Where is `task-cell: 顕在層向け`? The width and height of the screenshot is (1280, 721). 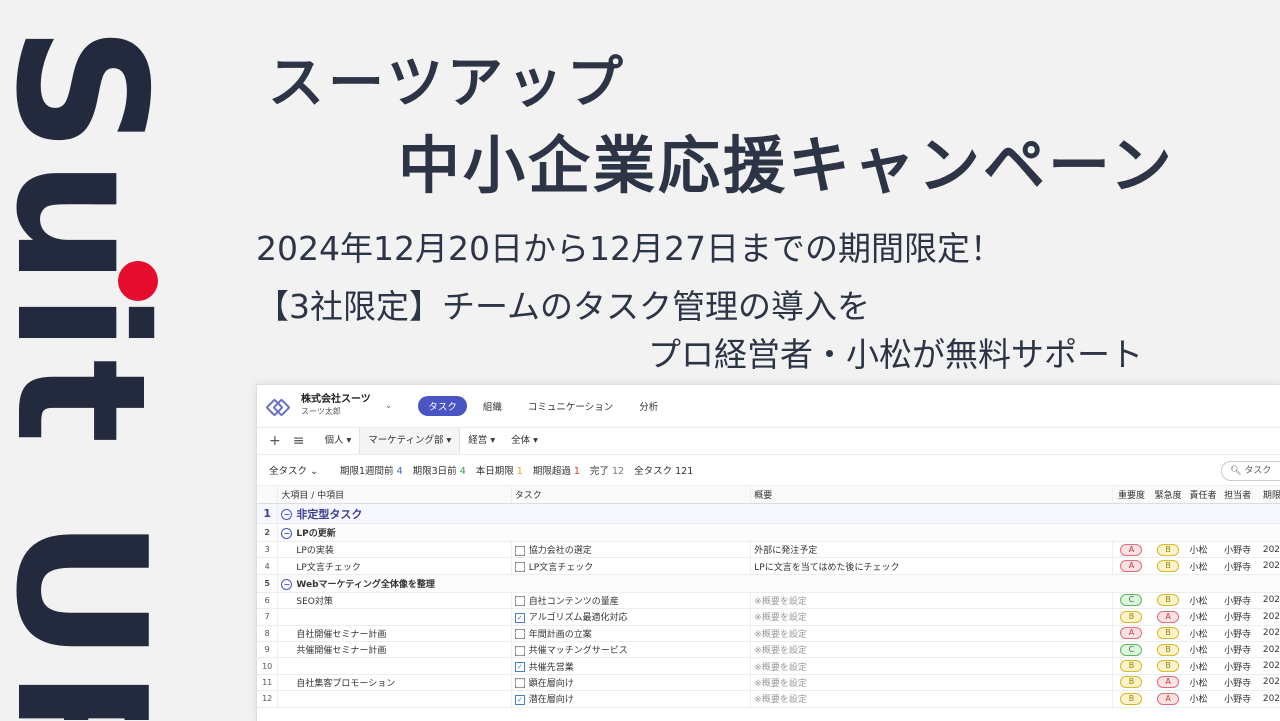 task-cell: 顕在層向け is located at coordinates (631, 683).